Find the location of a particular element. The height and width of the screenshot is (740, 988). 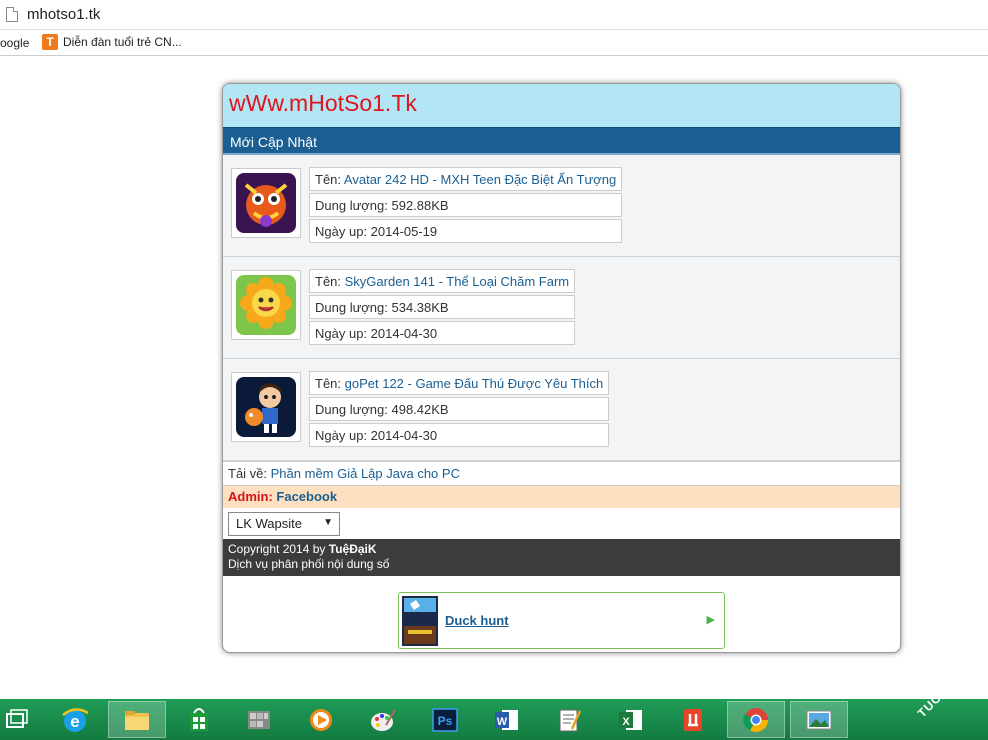

app-taskbar-button is located at coordinates (259, 719).